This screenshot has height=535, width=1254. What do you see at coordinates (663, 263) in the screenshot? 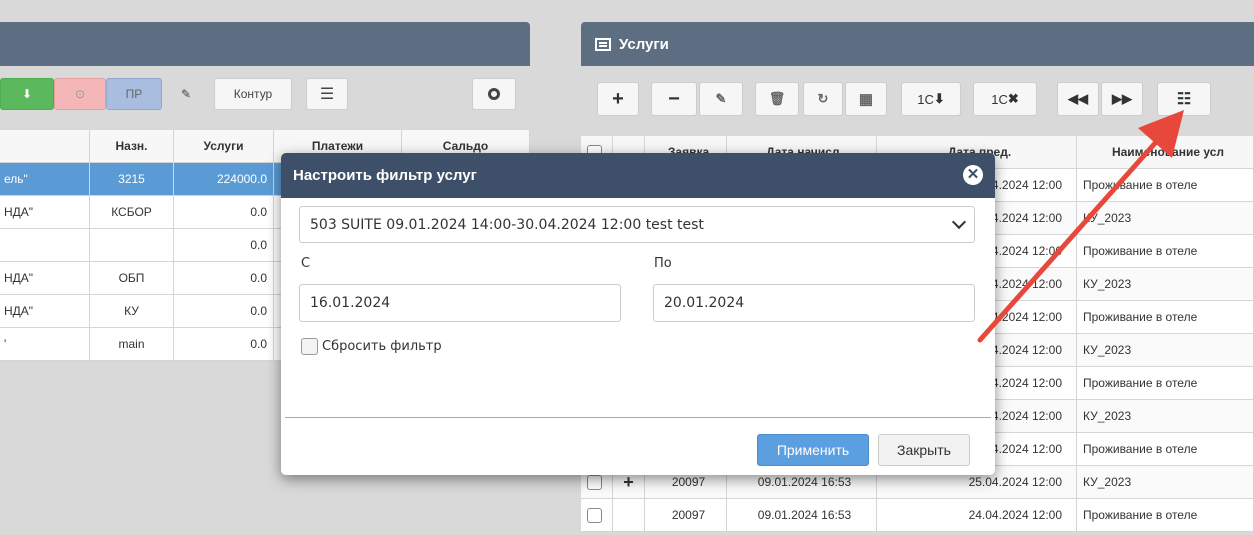
I see `to-label: По` at bounding box center [663, 263].